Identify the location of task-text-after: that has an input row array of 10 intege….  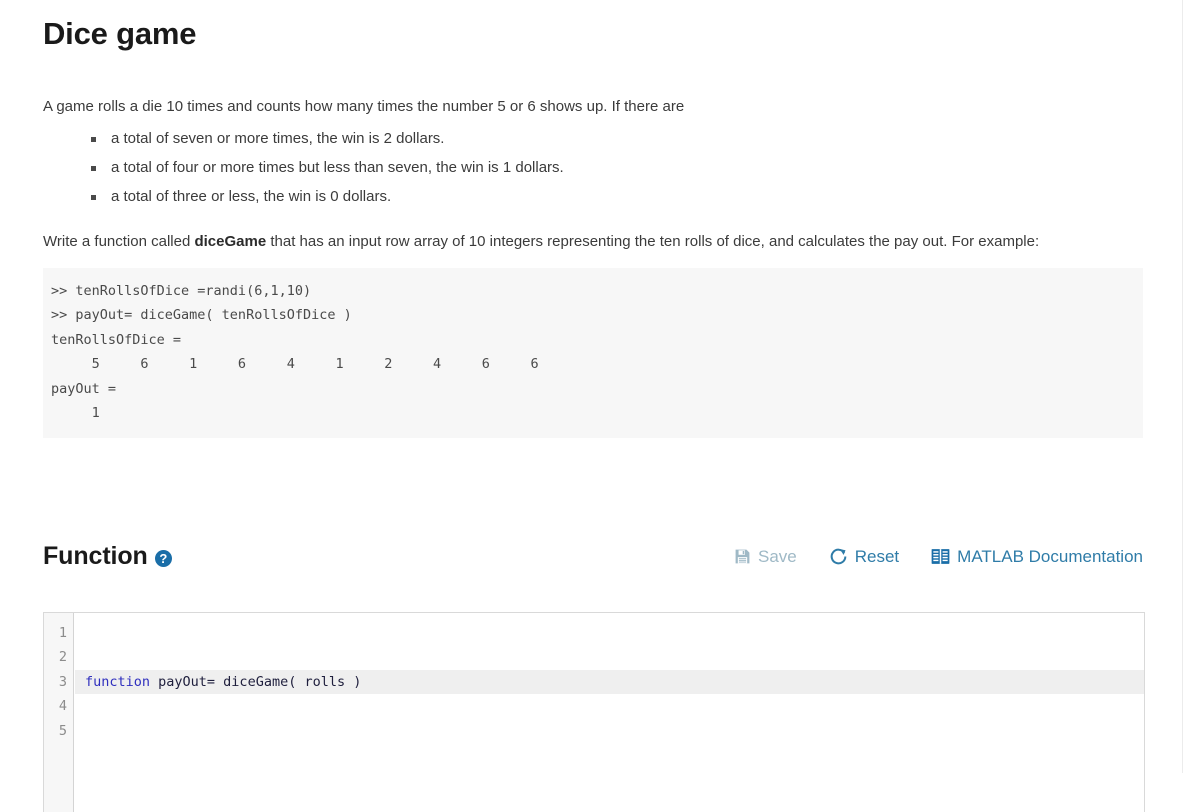
(653, 242).